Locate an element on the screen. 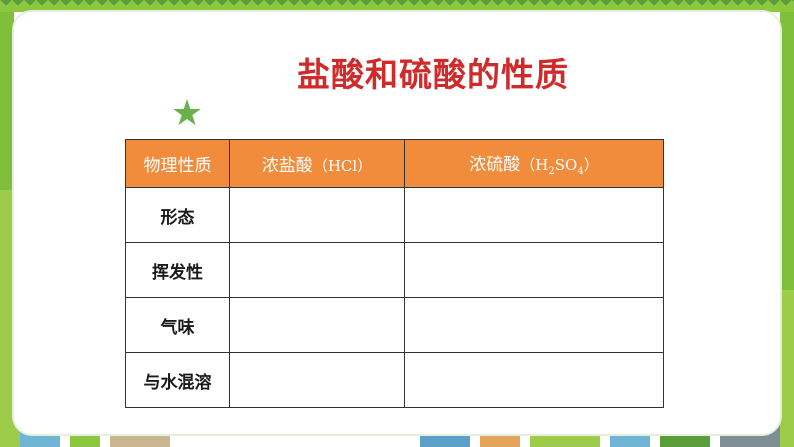 This screenshot has height=447, width=794. page-title: 盐酸和硫酸的性质 is located at coordinates (433, 74).